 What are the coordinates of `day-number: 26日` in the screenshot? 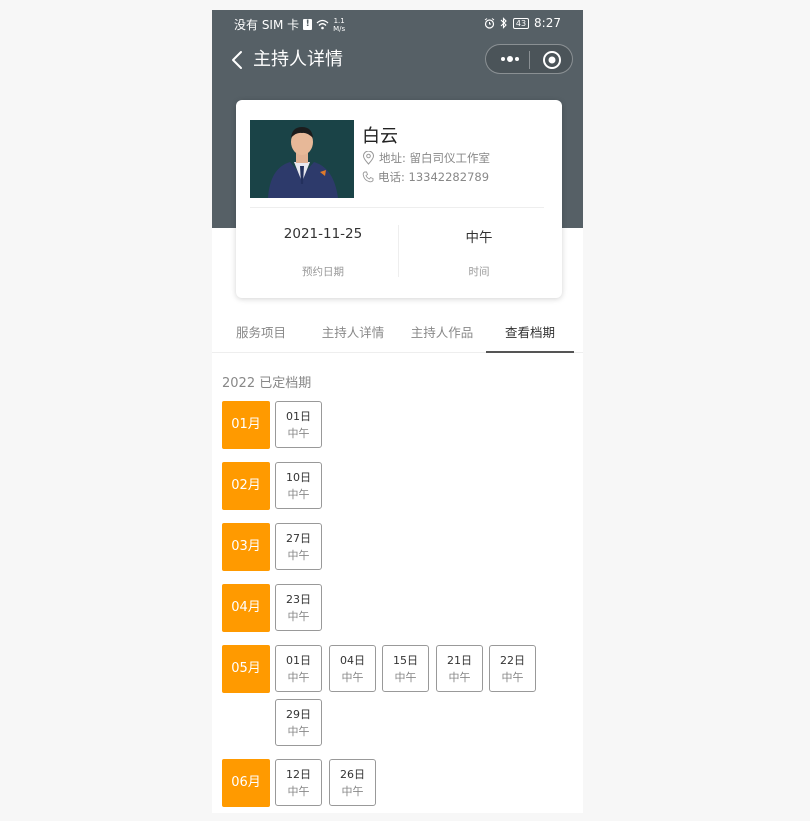 It's located at (352, 774).